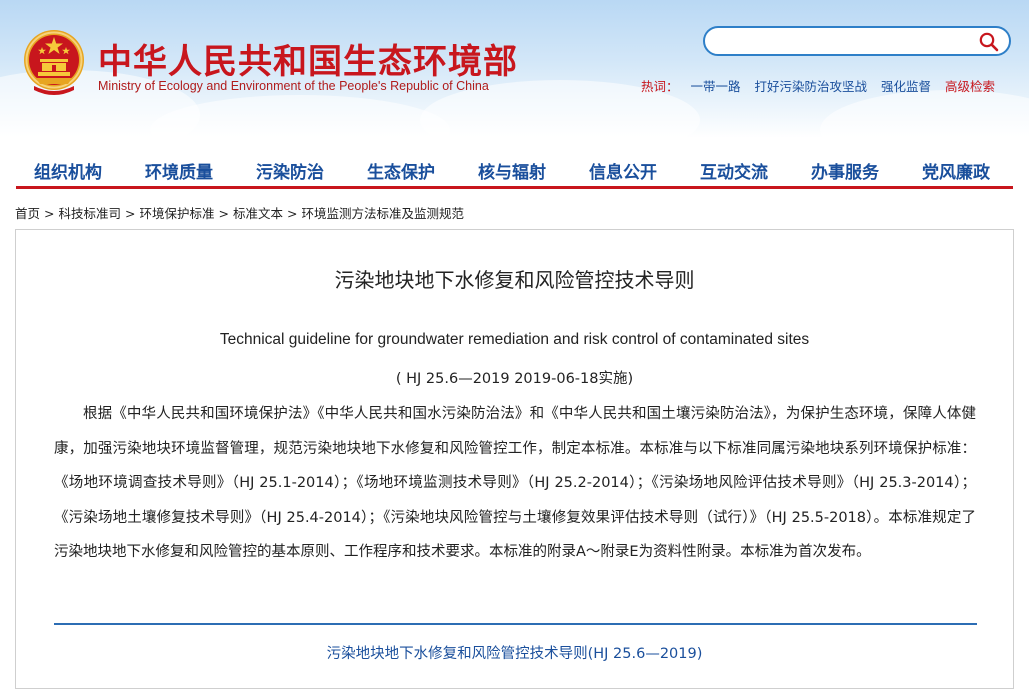 This screenshot has width=1029, height=689. I want to click on nav-item-disclosure: 信息公开, so click(623, 170).